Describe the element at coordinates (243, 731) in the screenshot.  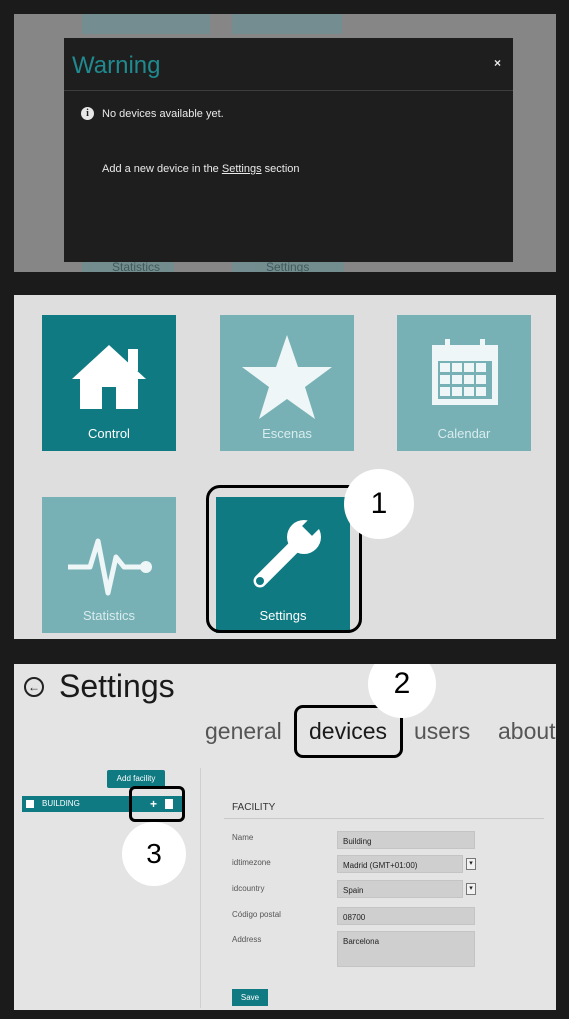
I see `tab-general: general` at that location.